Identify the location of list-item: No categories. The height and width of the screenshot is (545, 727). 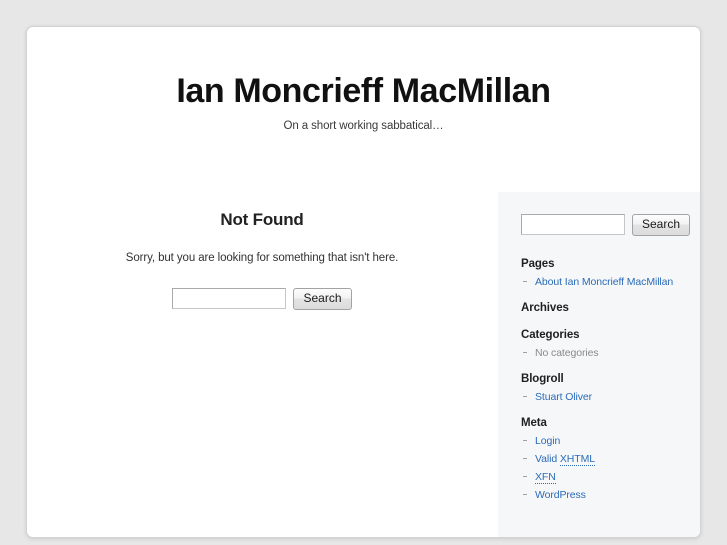
(604, 353).